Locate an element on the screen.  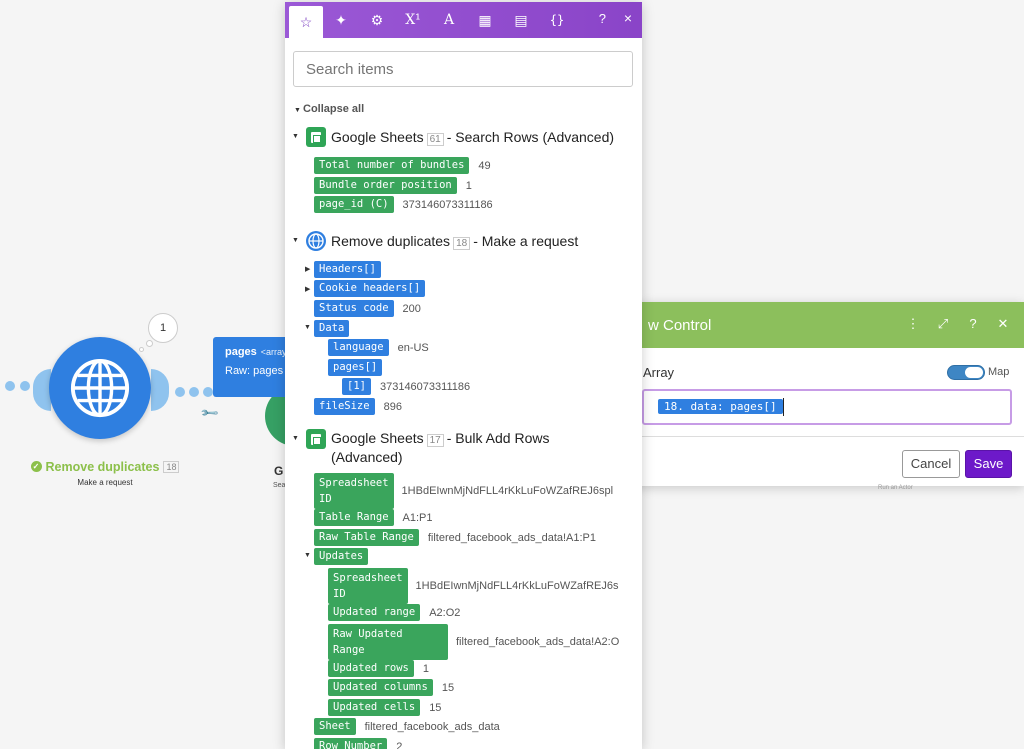
list-item: Table Range A1:P1 is located at coordinates (373, 517).